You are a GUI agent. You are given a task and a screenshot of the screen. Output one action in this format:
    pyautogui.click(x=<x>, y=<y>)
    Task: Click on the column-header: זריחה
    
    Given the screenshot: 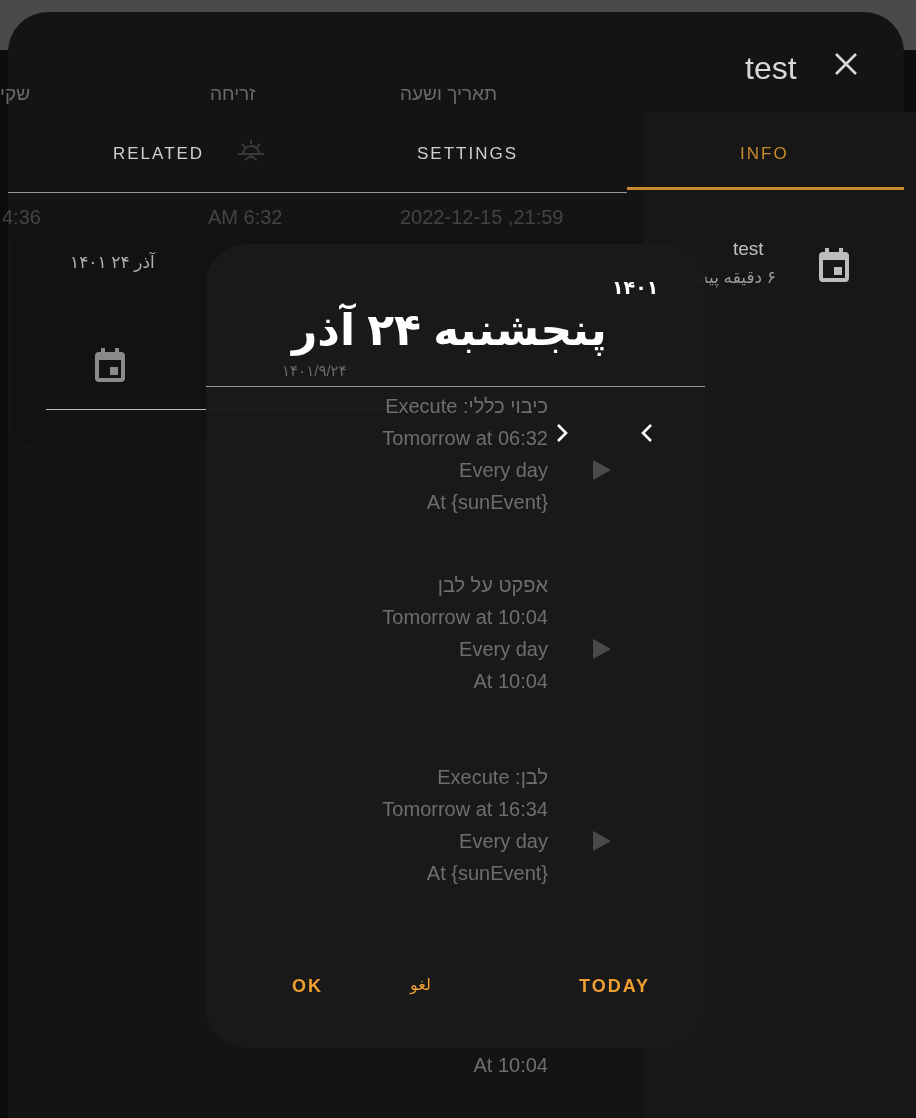 What is the action you would take?
    pyautogui.click(x=233, y=94)
    